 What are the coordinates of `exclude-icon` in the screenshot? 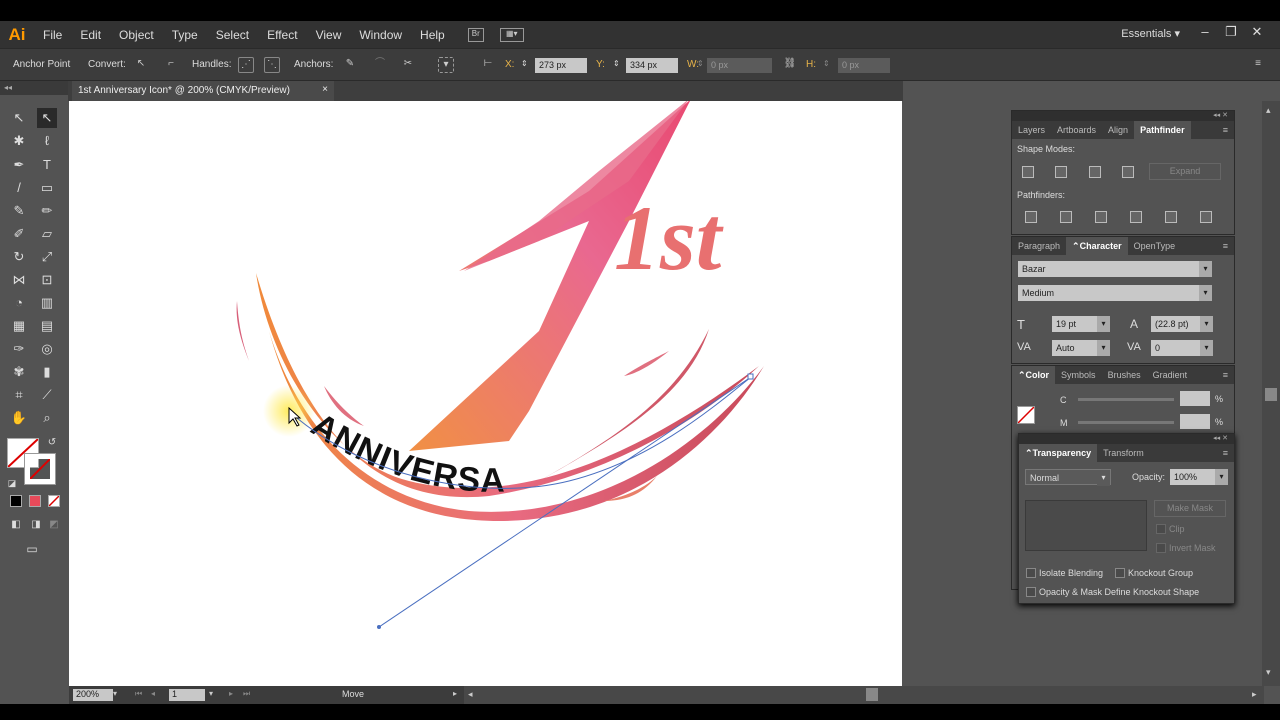 It's located at (1128, 172).